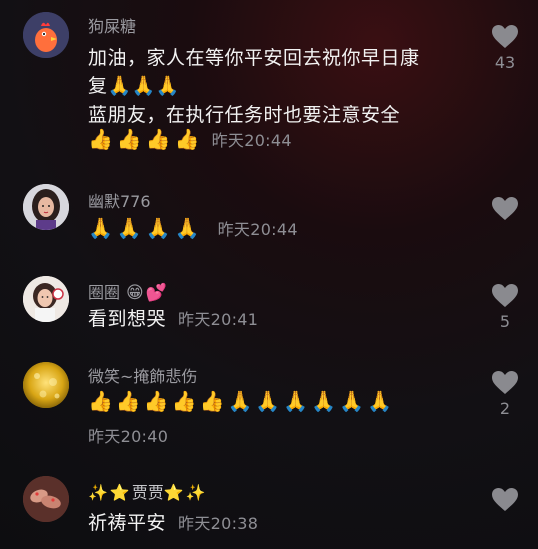 This screenshot has height=549, width=538. Describe the element at coordinates (505, 408) in the screenshot. I see `like-count: 2` at that location.